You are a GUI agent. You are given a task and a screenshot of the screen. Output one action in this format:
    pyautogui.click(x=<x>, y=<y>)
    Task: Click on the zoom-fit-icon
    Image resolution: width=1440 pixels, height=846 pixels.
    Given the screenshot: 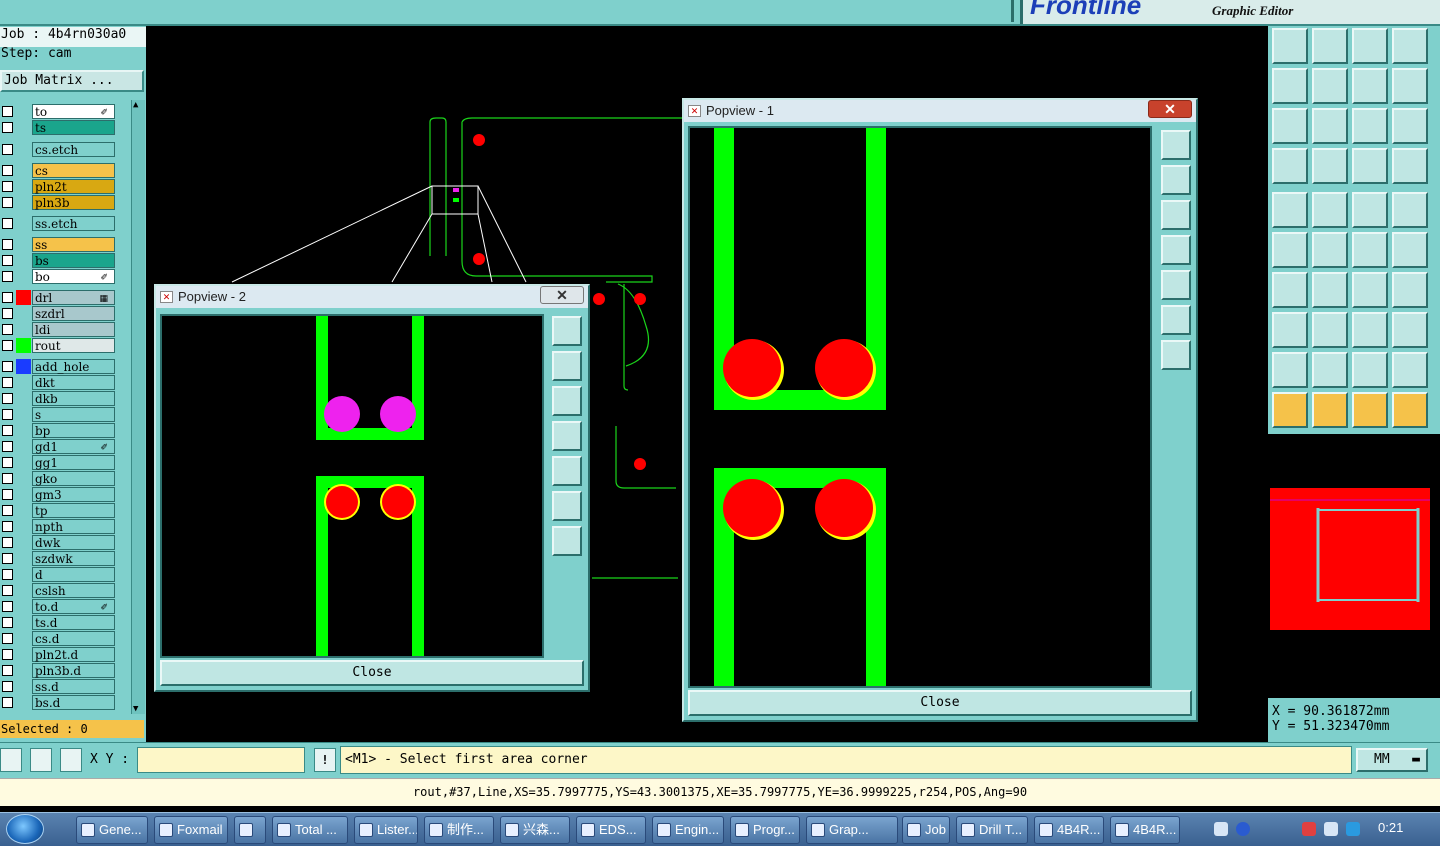 What is the action you would take?
    pyautogui.click(x=1370, y=86)
    